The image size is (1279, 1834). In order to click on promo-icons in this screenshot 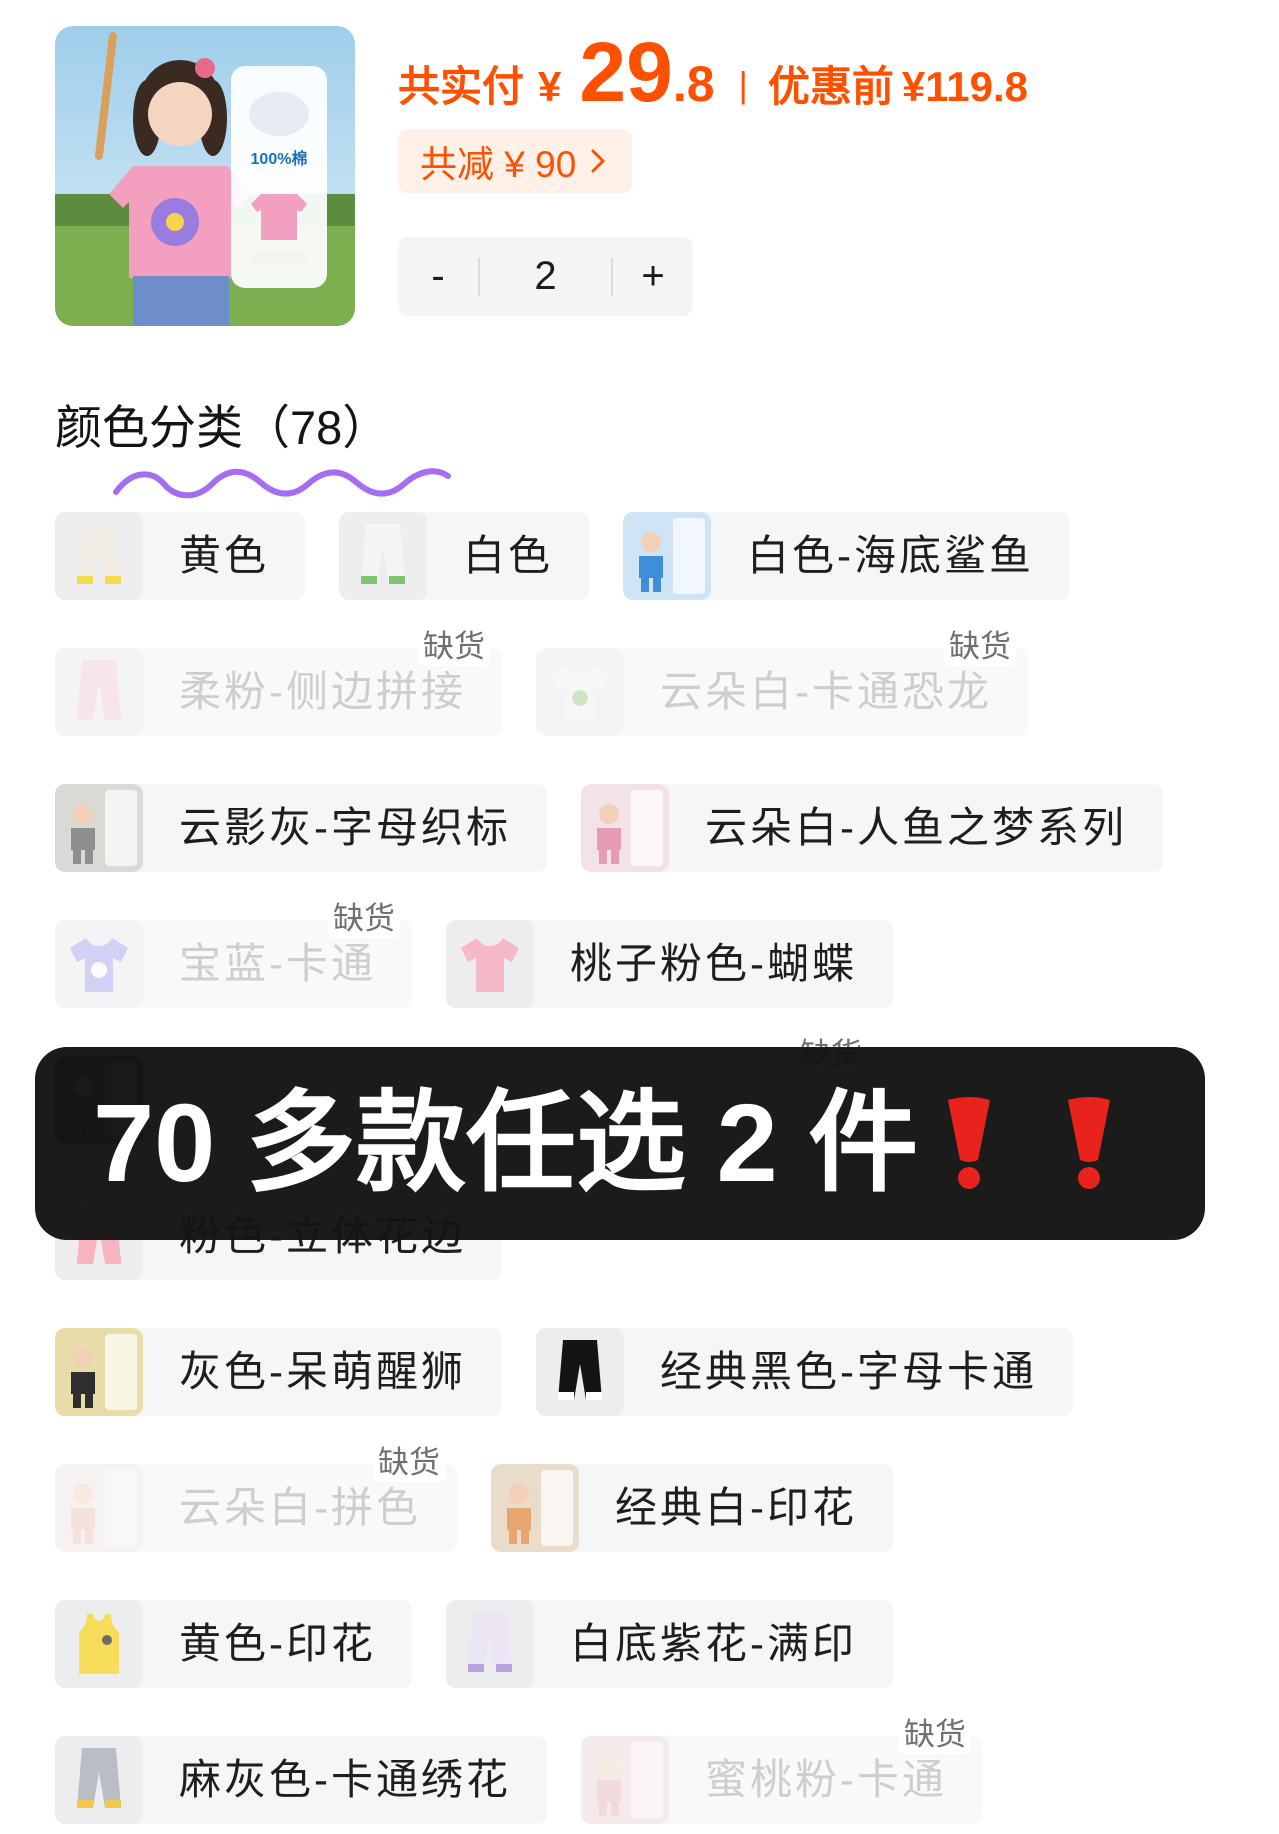, I will do `click(1029, 1144)`.